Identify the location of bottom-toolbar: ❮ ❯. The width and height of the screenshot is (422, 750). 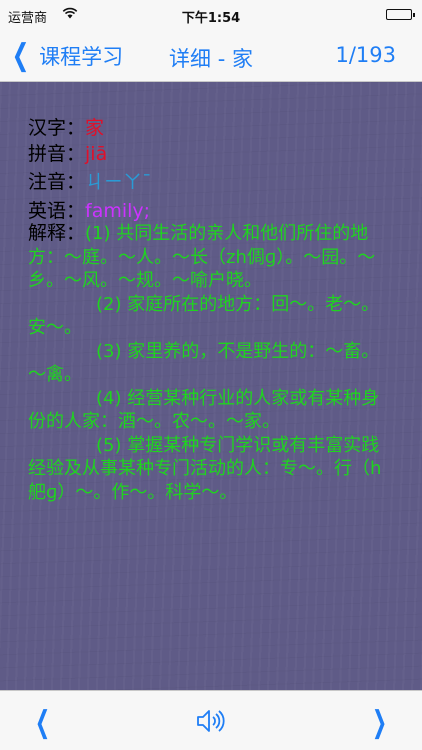
(211, 720).